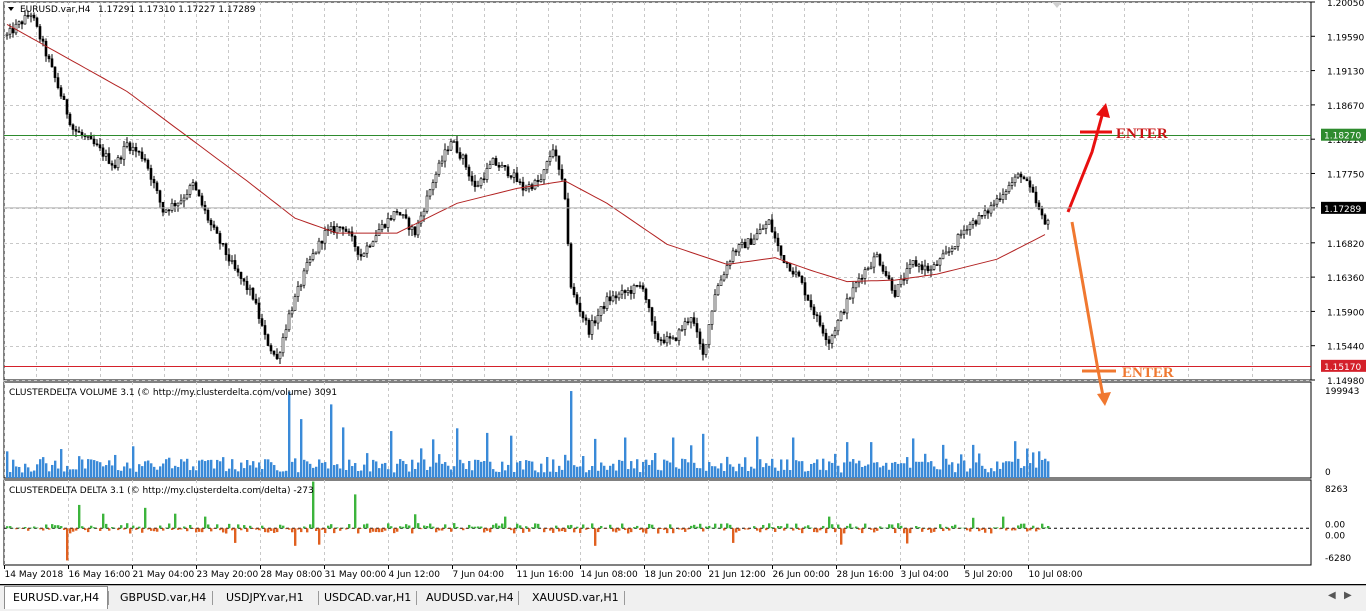  What do you see at coordinates (56, 597) in the screenshot?
I see `symbol-tab-0: EURUSD.var,H4` at bounding box center [56, 597].